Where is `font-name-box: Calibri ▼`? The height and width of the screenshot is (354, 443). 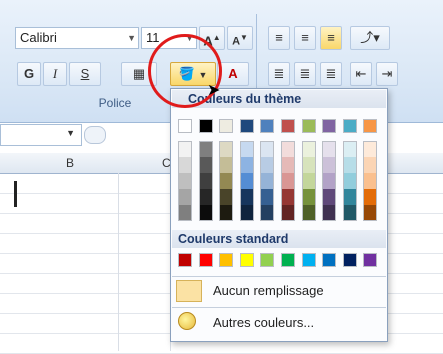 font-name-box: Calibri ▼ is located at coordinates (77, 38).